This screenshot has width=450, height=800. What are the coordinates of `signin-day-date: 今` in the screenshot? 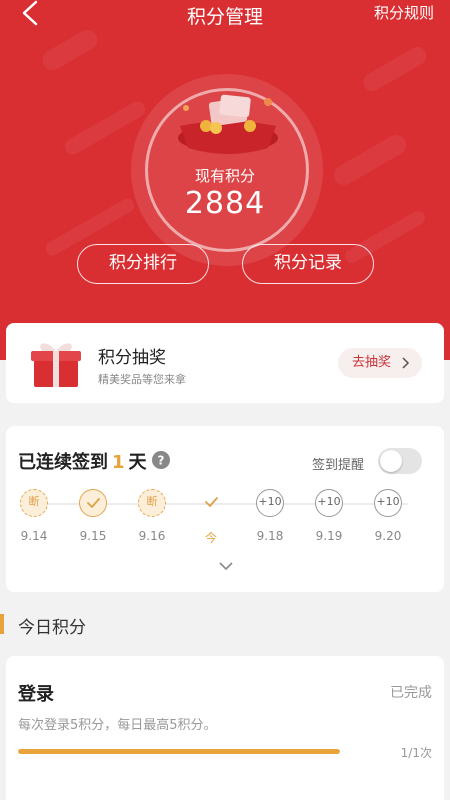 It's located at (210, 538).